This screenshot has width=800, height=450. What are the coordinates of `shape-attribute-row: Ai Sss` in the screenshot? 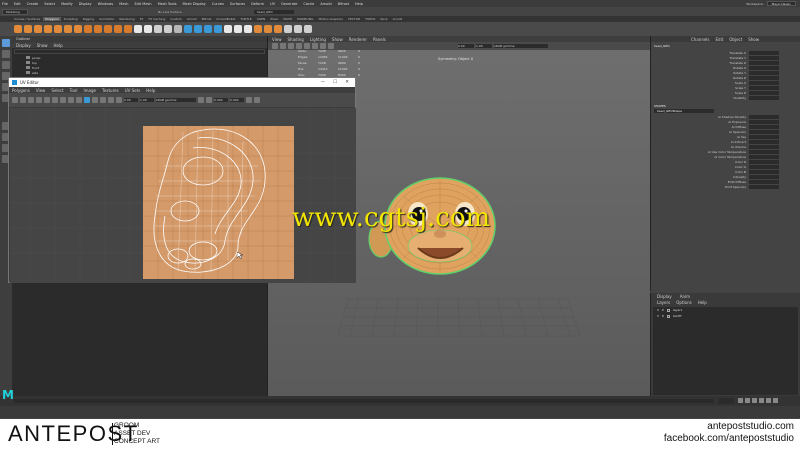 It's located at (725, 136).